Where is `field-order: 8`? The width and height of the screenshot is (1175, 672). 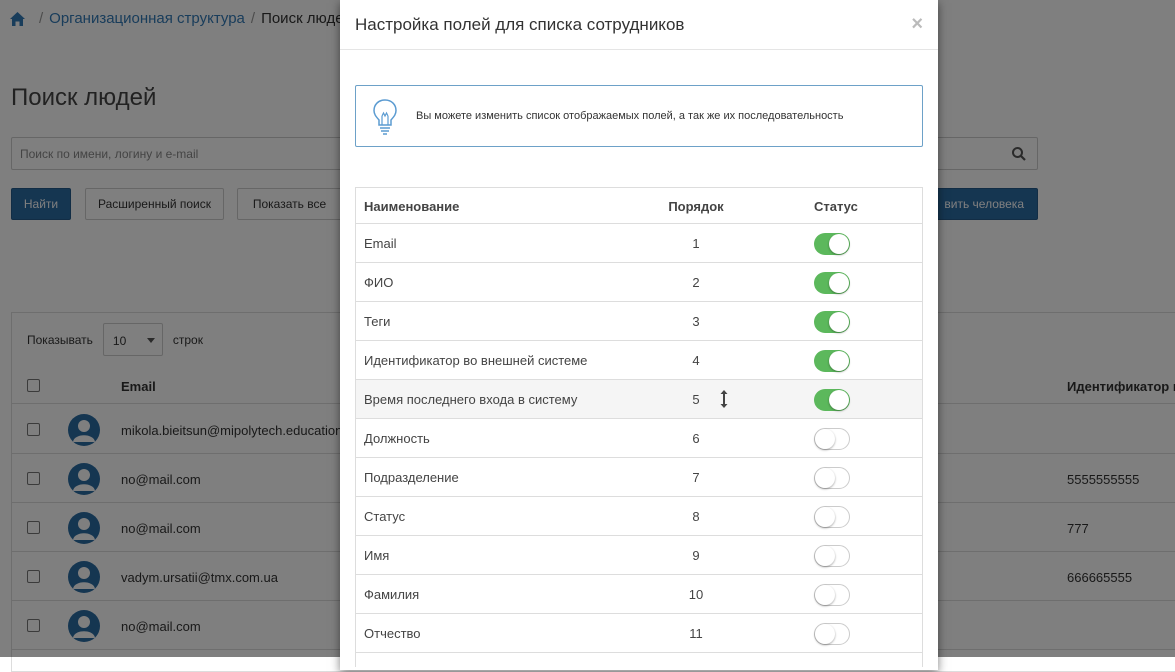
field-order: 8 is located at coordinates (696, 516).